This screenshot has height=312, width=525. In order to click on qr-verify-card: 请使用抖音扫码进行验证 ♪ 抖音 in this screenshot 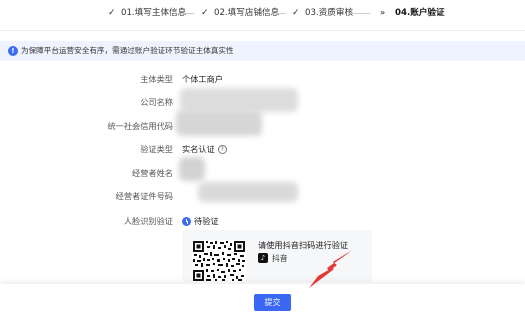, I will do `click(277, 256)`.